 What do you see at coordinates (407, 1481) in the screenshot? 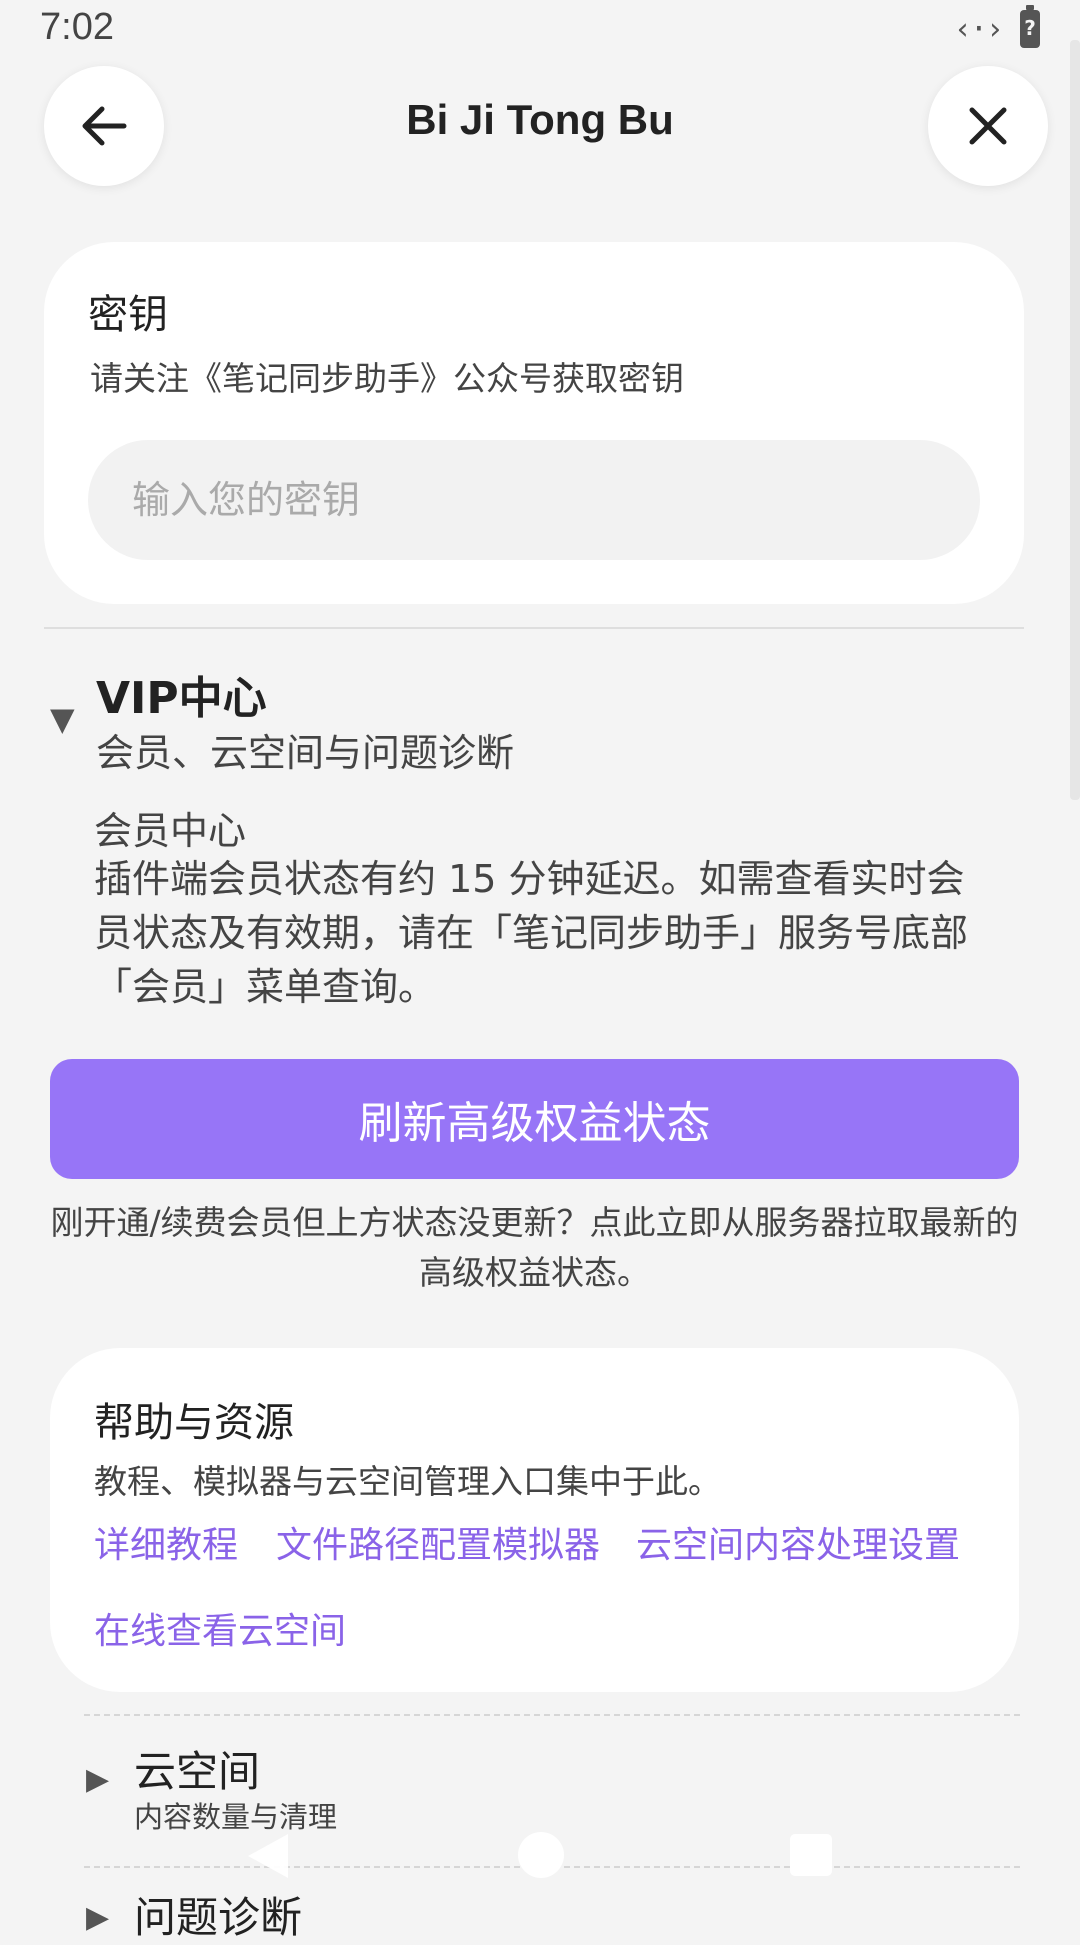
I see `help-description: 教程、模拟器与云空间管理入口集中于此。` at bounding box center [407, 1481].